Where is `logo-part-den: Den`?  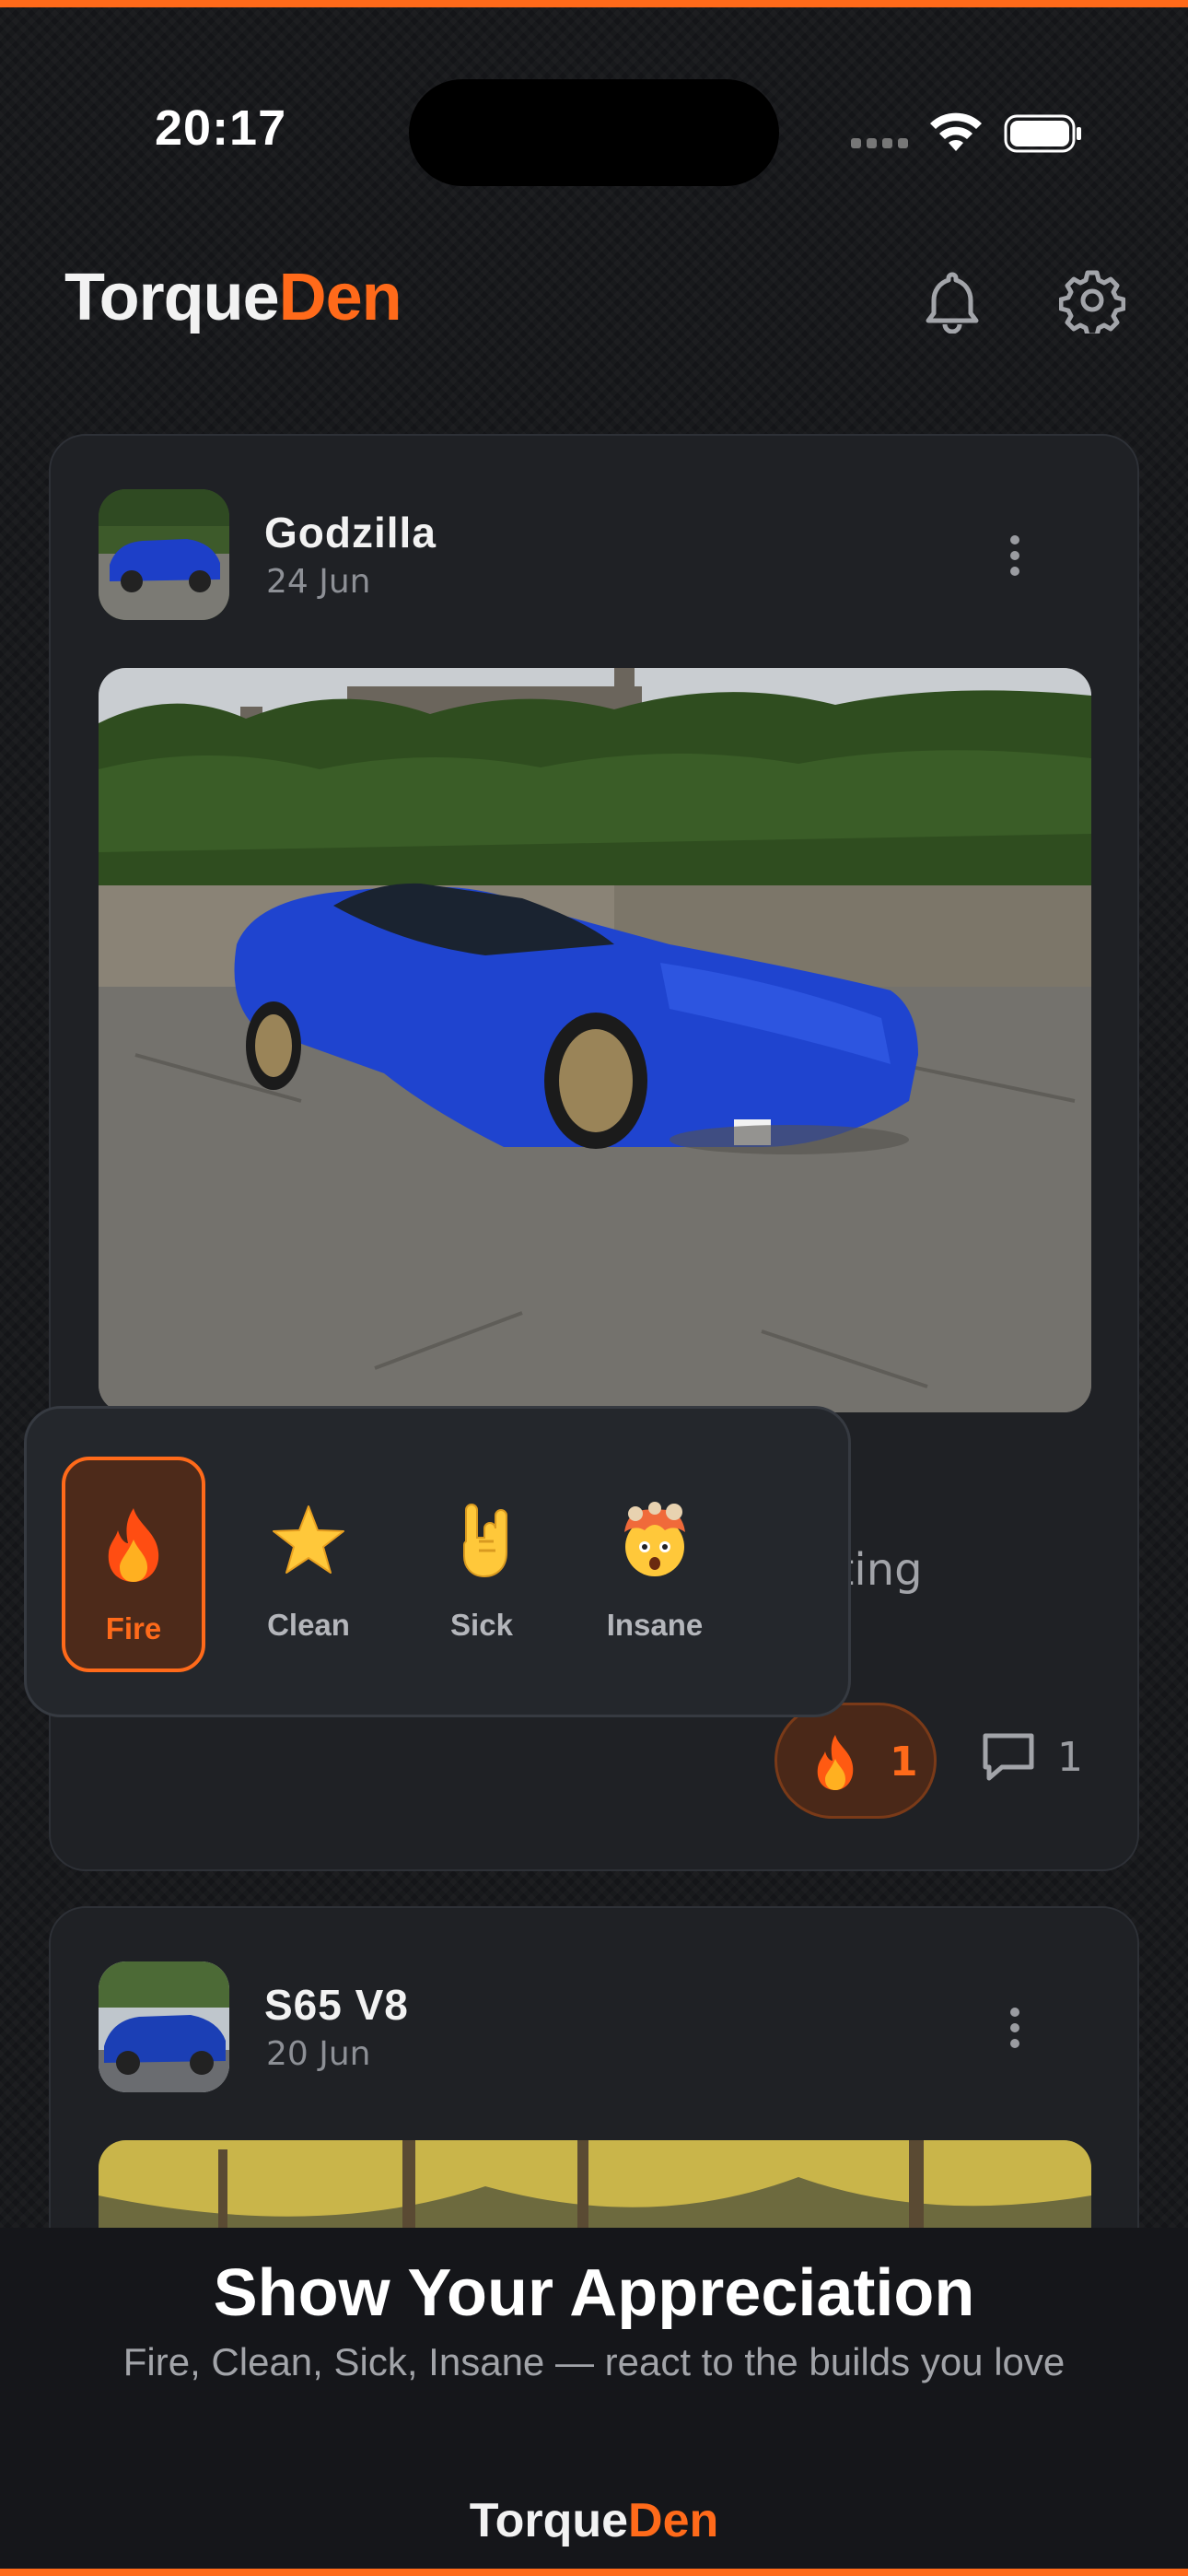
logo-part-den: Den is located at coordinates (340, 297).